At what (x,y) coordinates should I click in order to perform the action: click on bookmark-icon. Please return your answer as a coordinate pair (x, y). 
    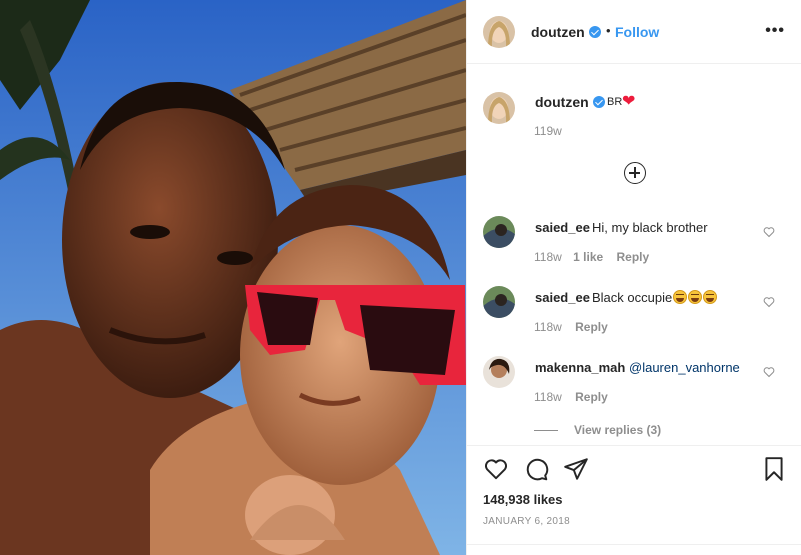
    Looking at the image, I should click on (774, 469).